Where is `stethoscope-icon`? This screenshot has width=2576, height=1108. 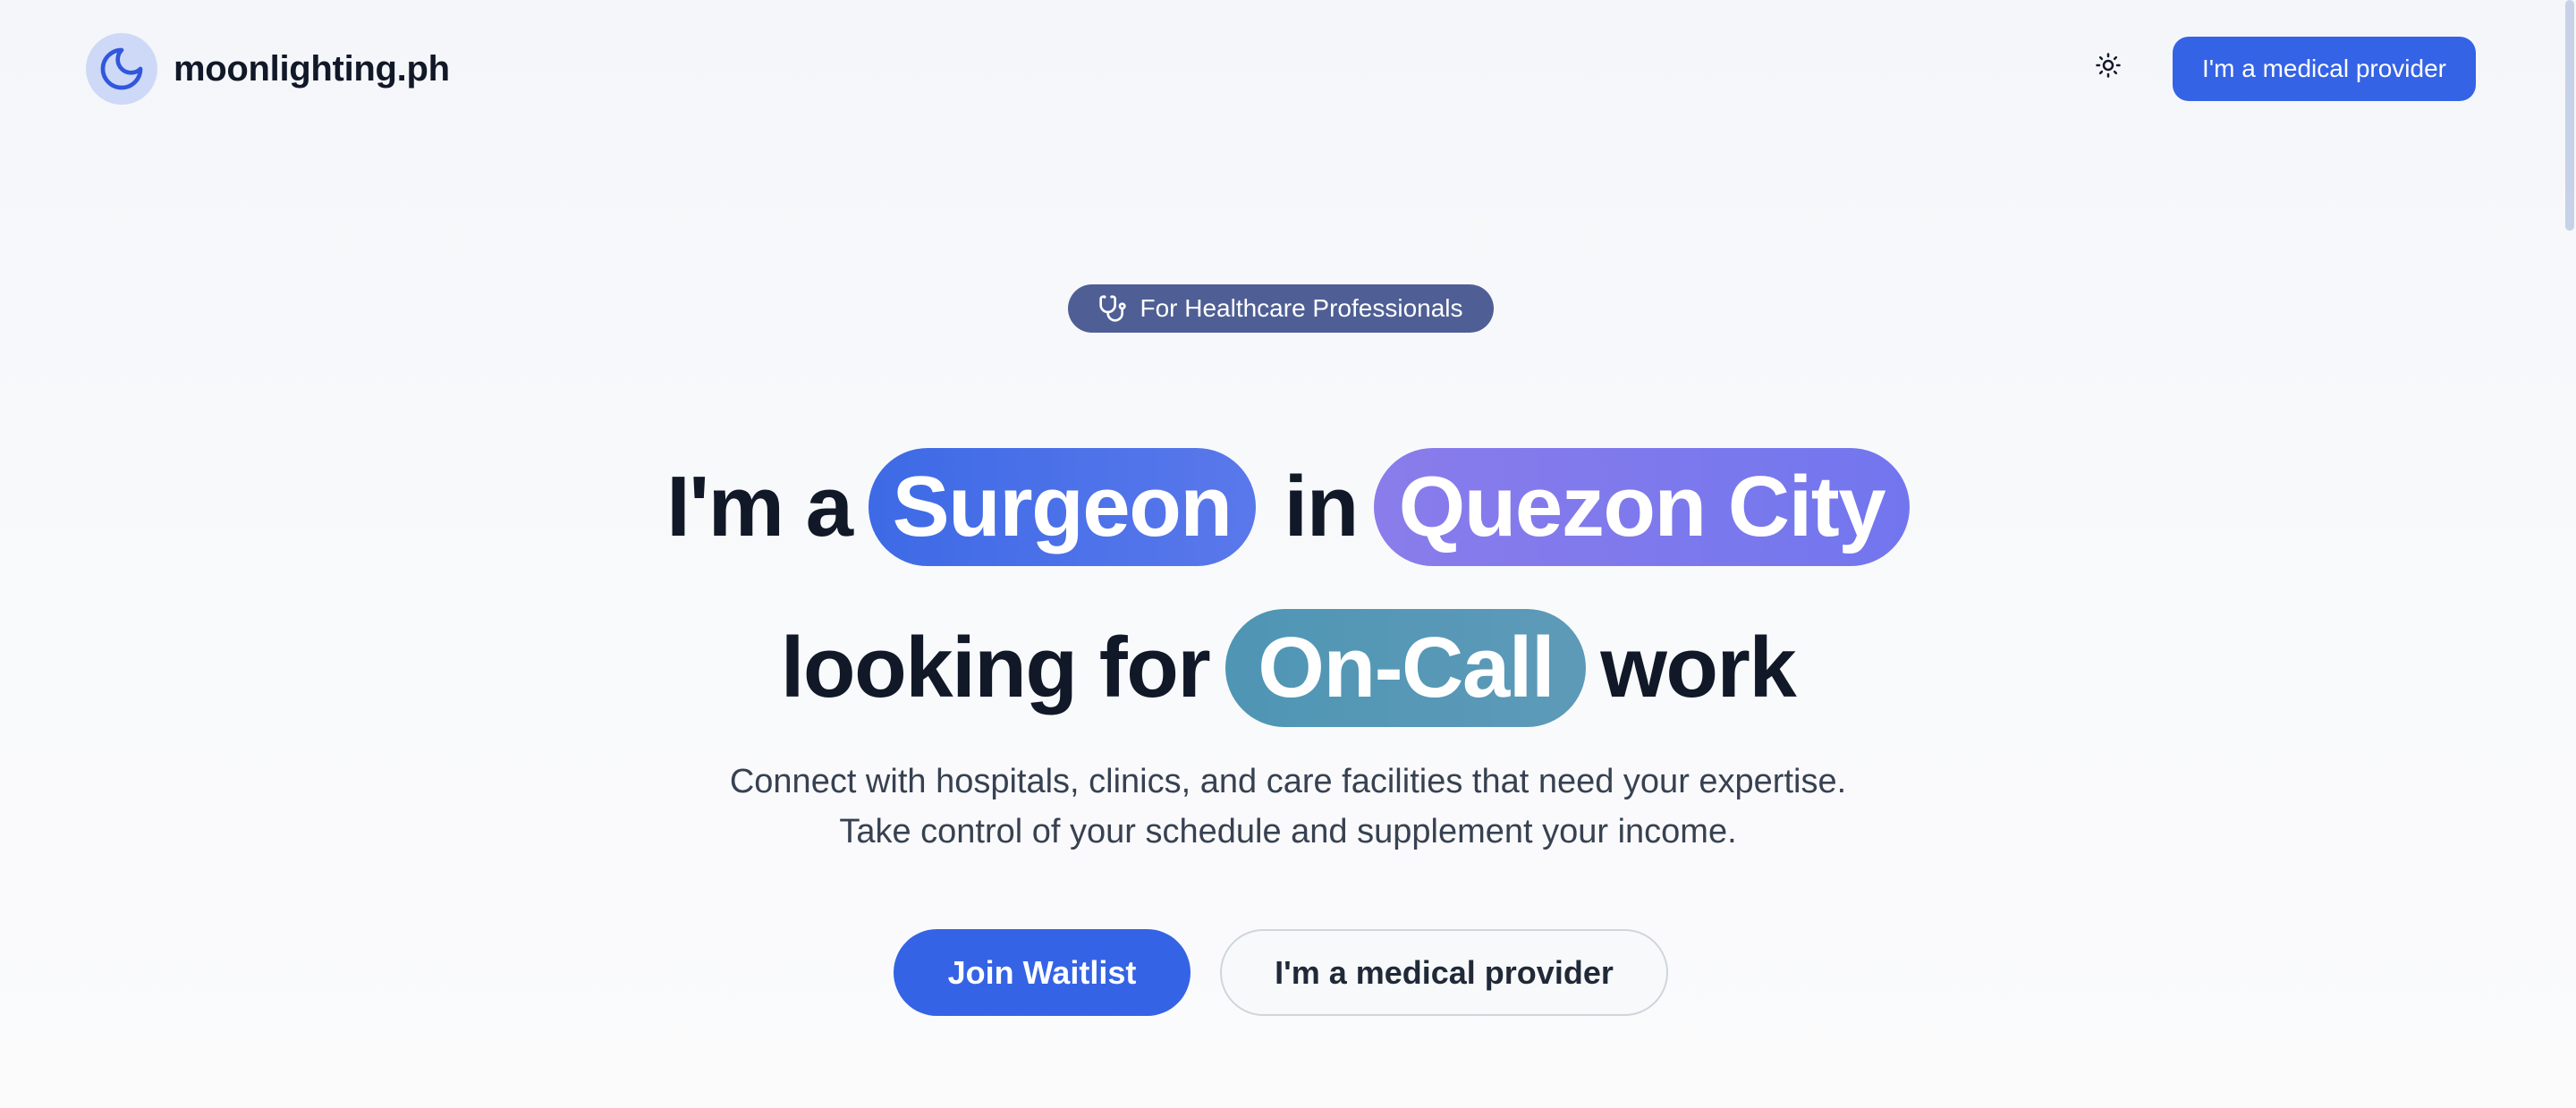
stethoscope-icon is located at coordinates (1112, 308).